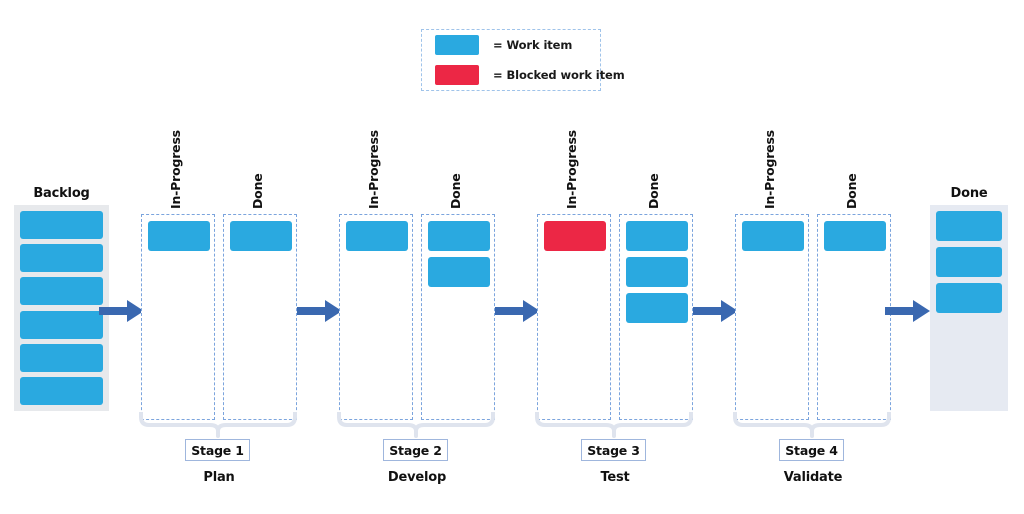 Image resolution: width=1024 pixels, height=514 pixels. What do you see at coordinates (969, 193) in the screenshot?
I see `final-done-title: Done` at bounding box center [969, 193].